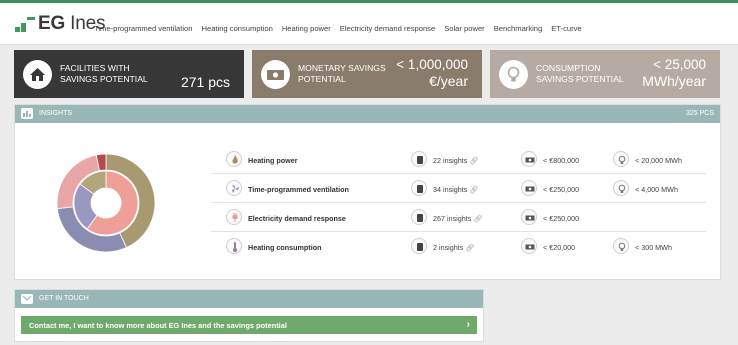 The image size is (738, 345). What do you see at coordinates (342, 73) in the screenshot?
I see `tile-monetary-label: MONETARY SAVINGS POTENTIAL` at bounding box center [342, 73].